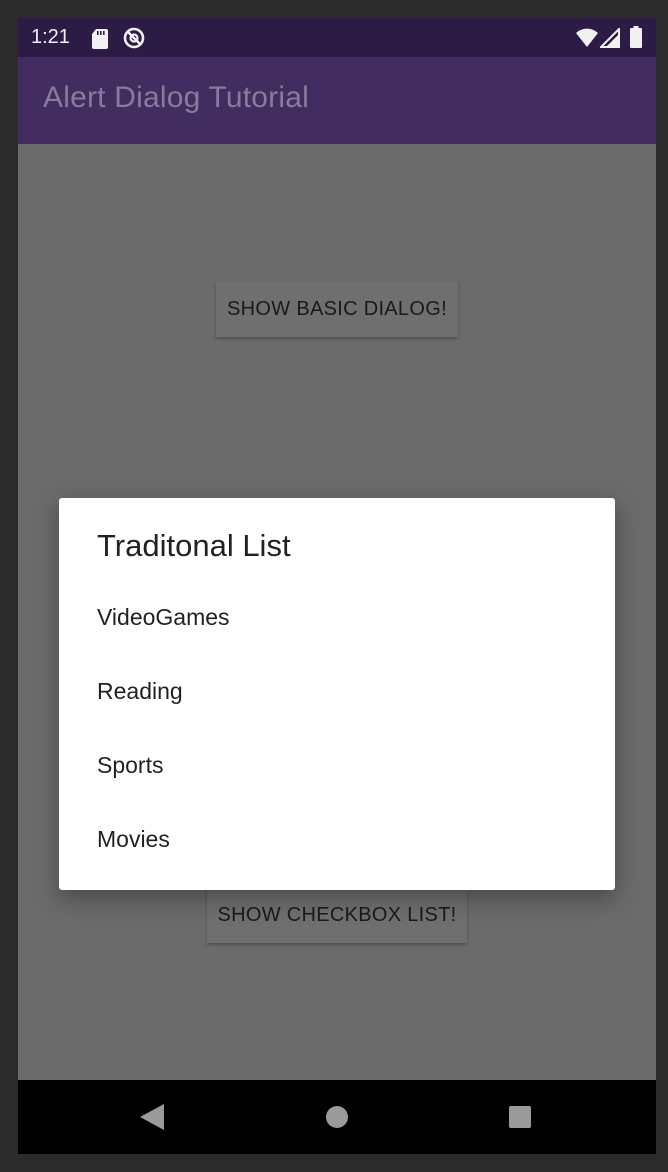  I want to click on wifi-icon, so click(587, 37).